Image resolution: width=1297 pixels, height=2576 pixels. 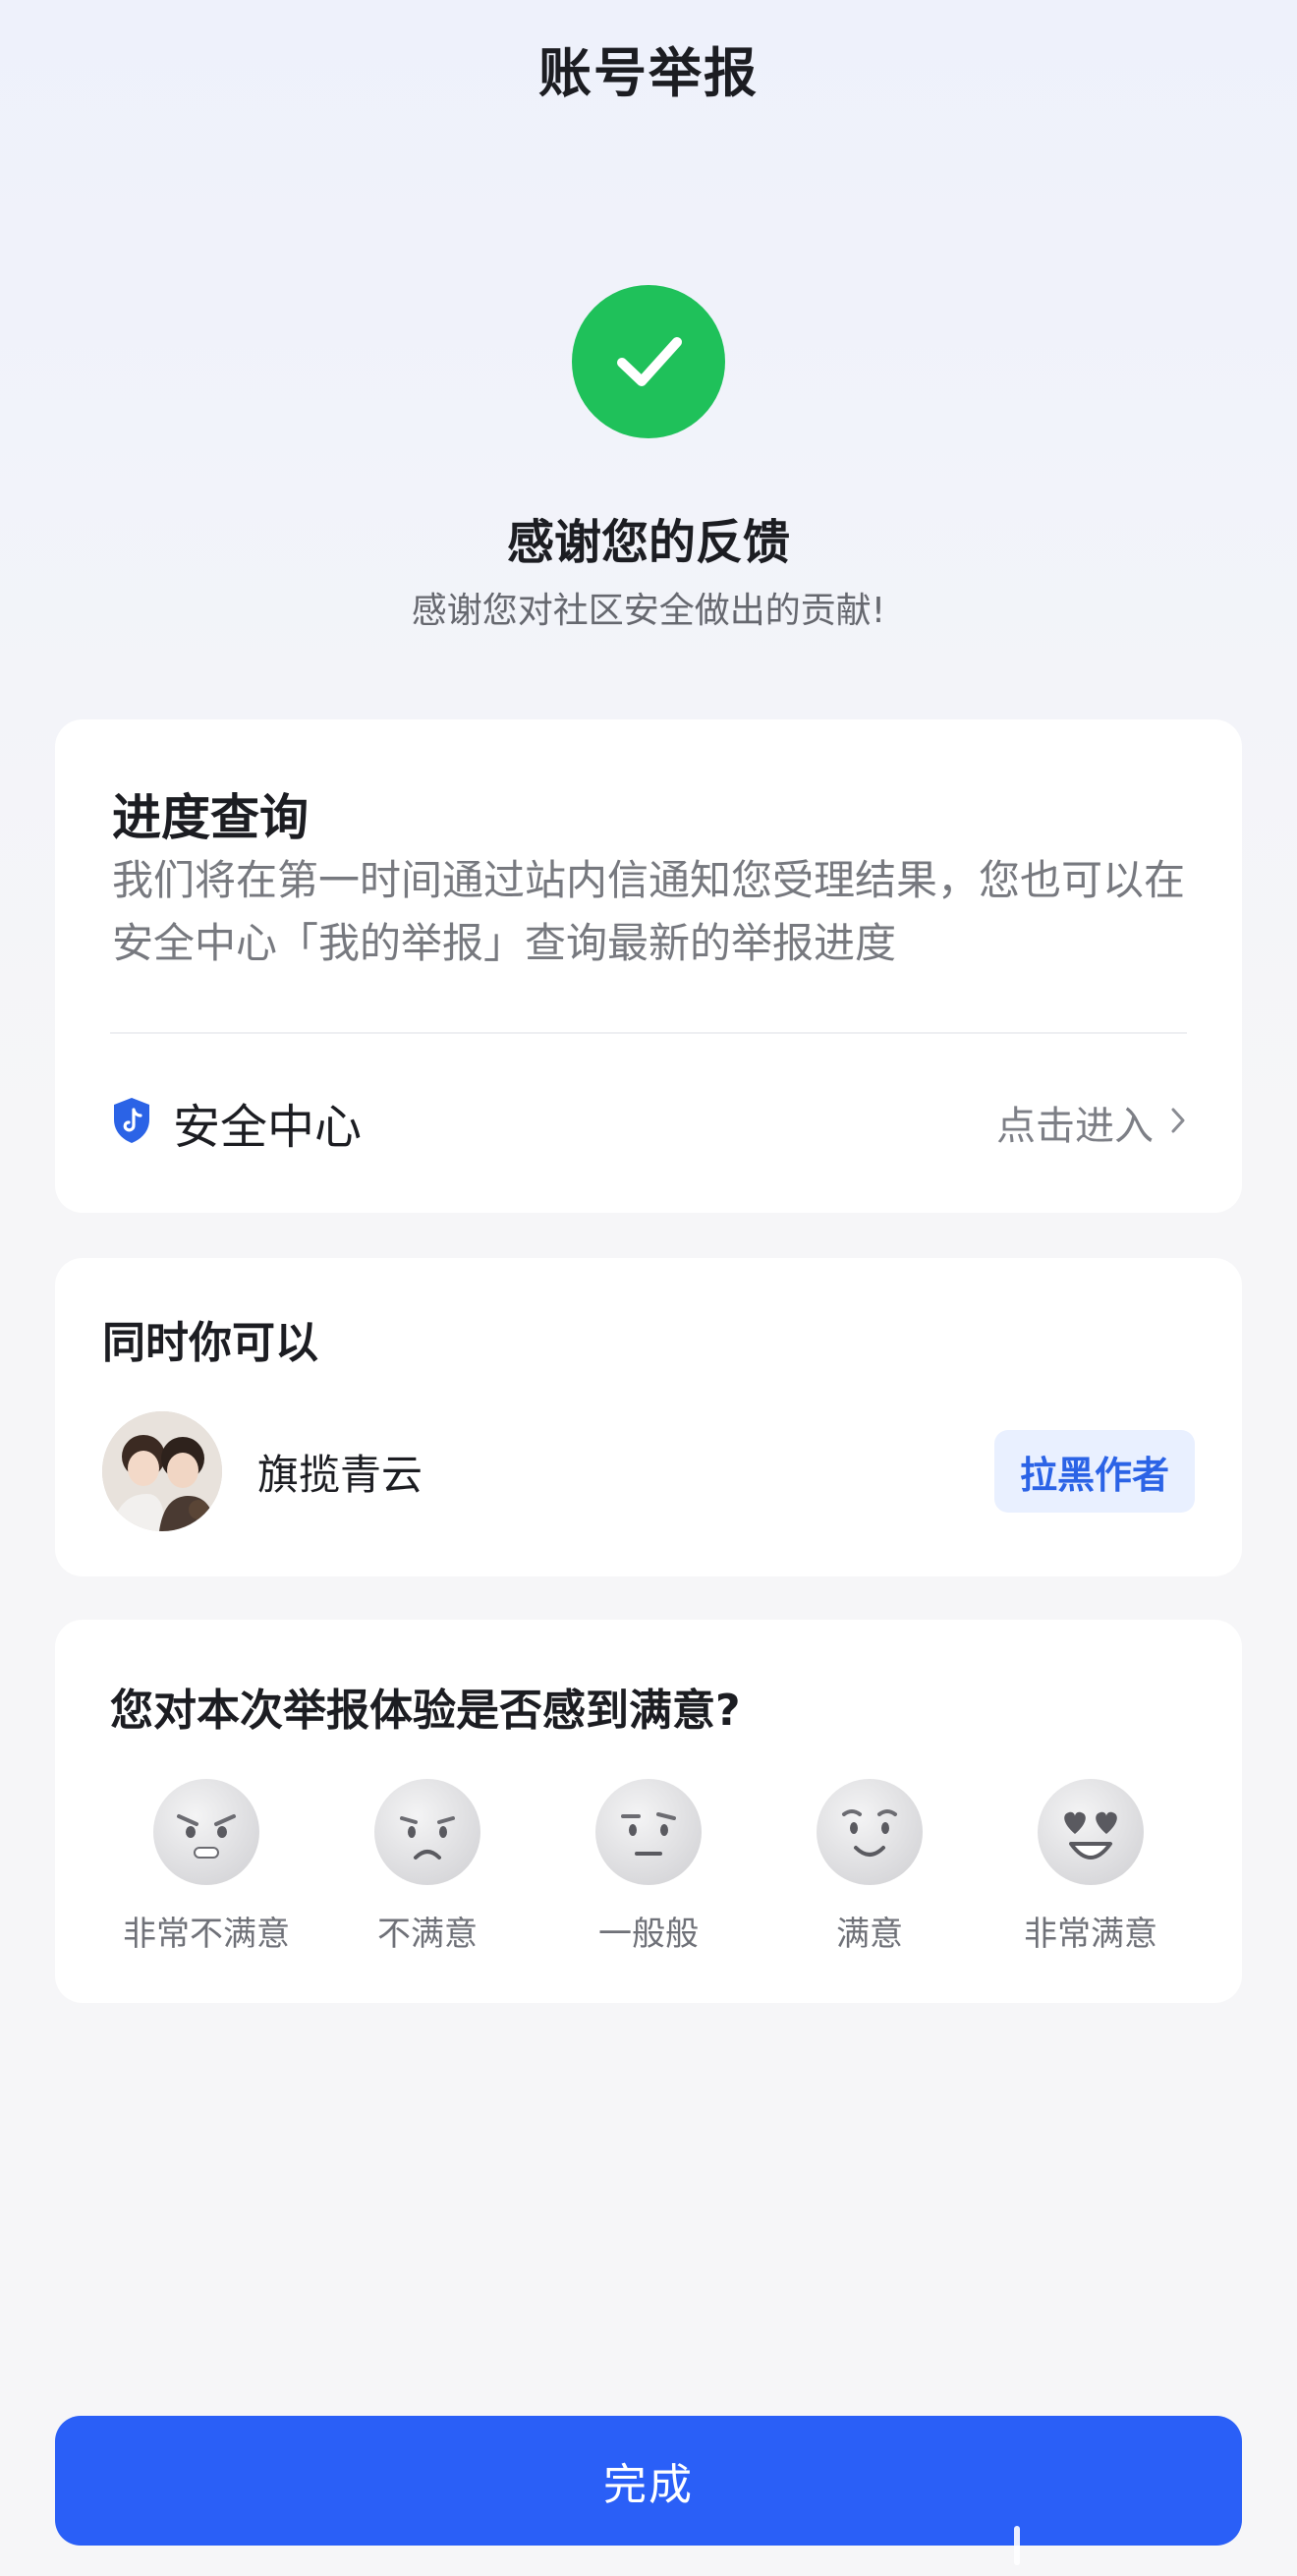 I want to click on thanks-title: 感谢您的反馈, so click(x=648, y=543).